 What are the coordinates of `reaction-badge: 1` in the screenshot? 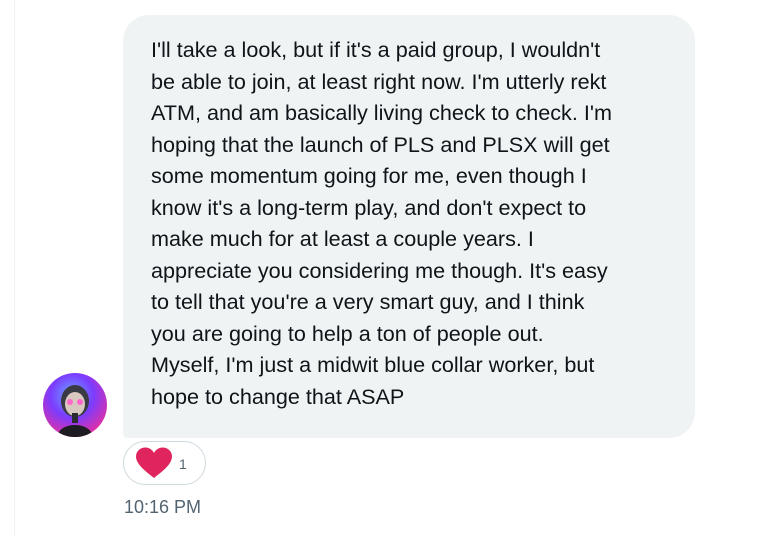 It's located at (164, 463).